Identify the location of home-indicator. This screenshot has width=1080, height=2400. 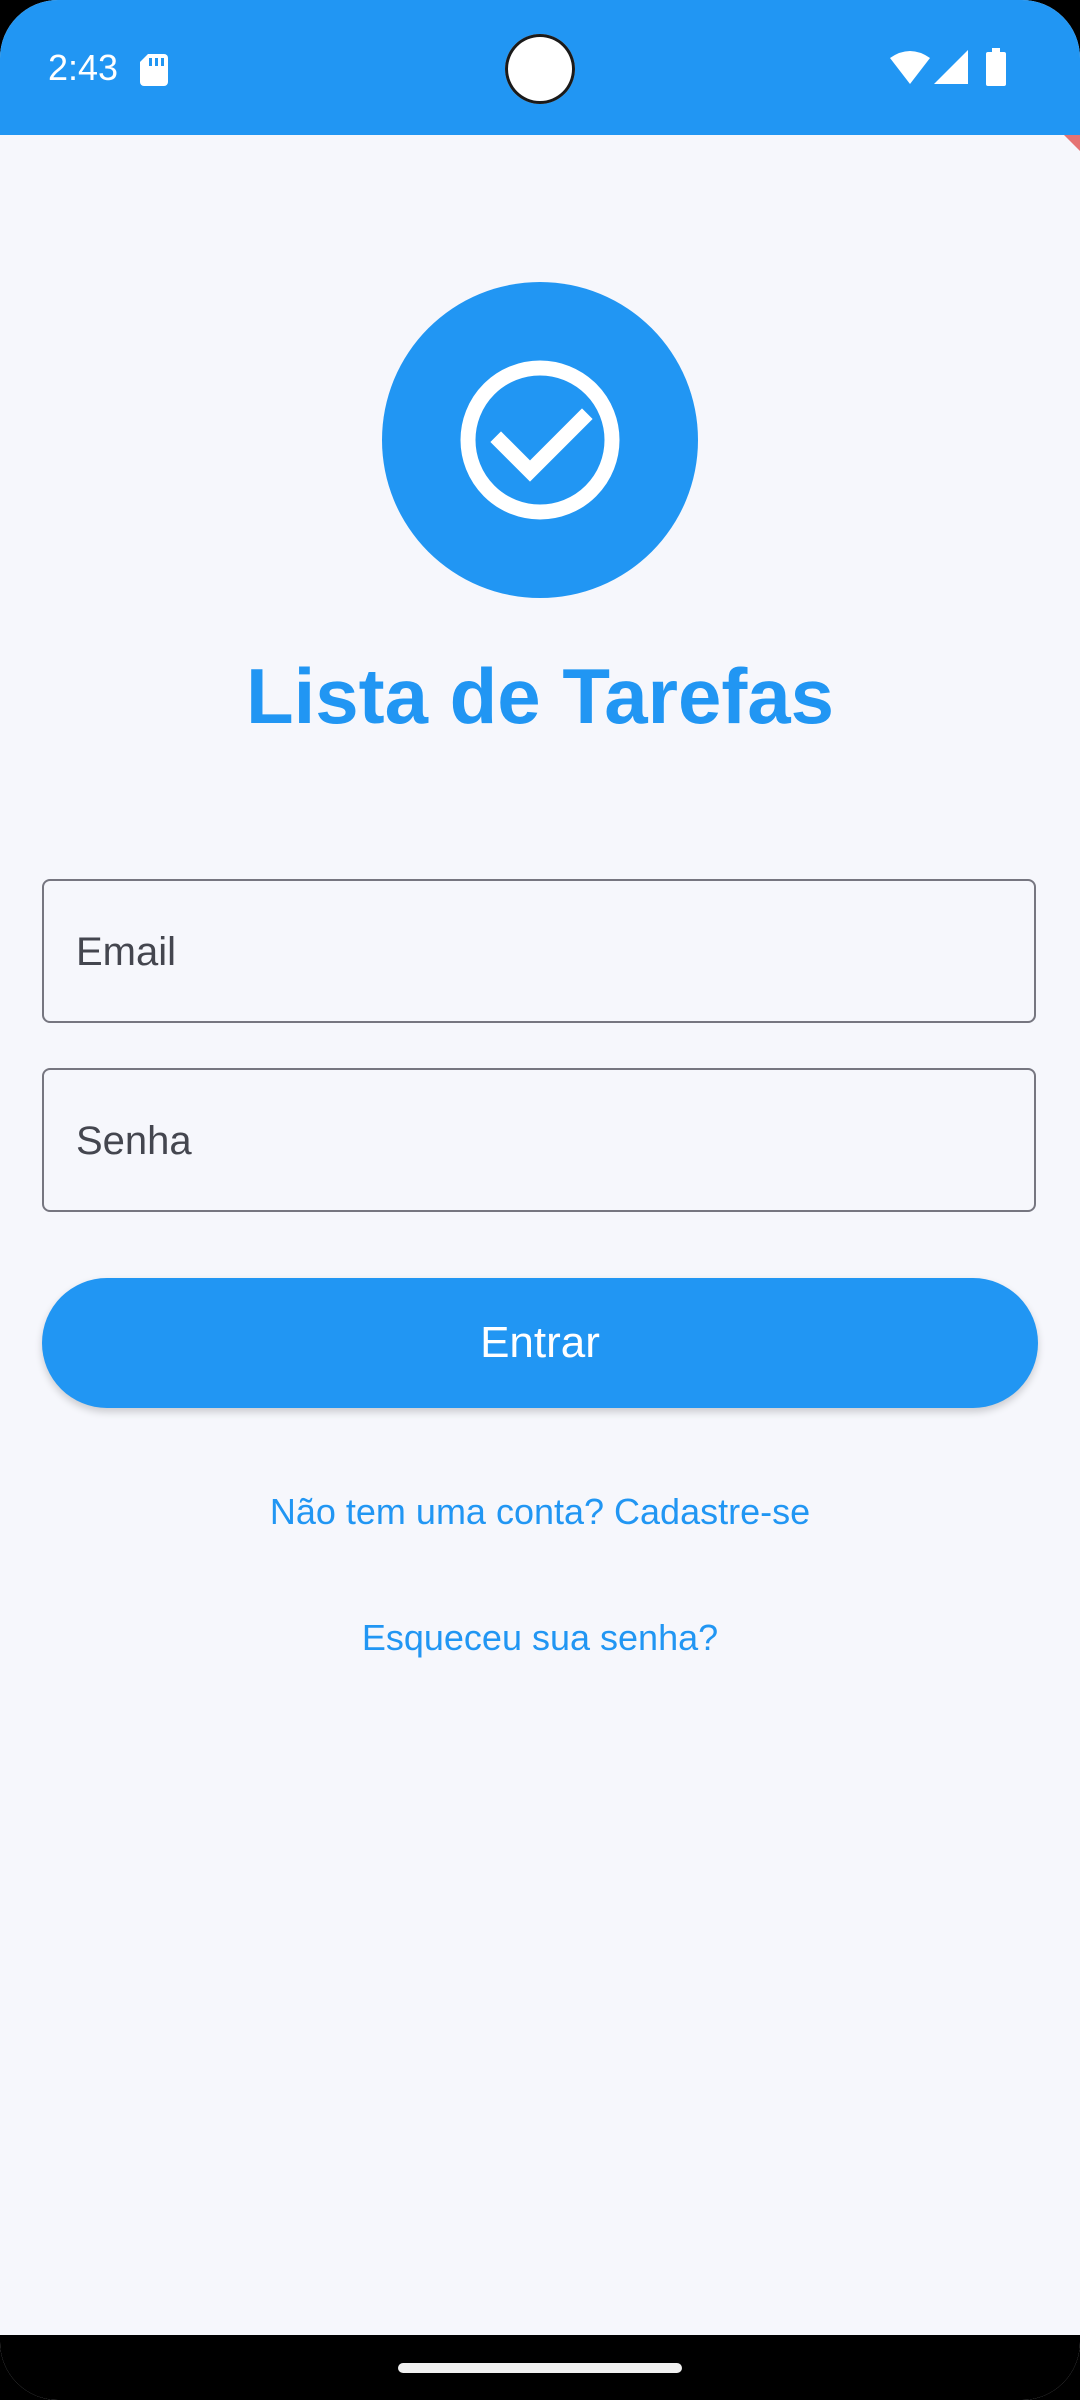
(540, 2368).